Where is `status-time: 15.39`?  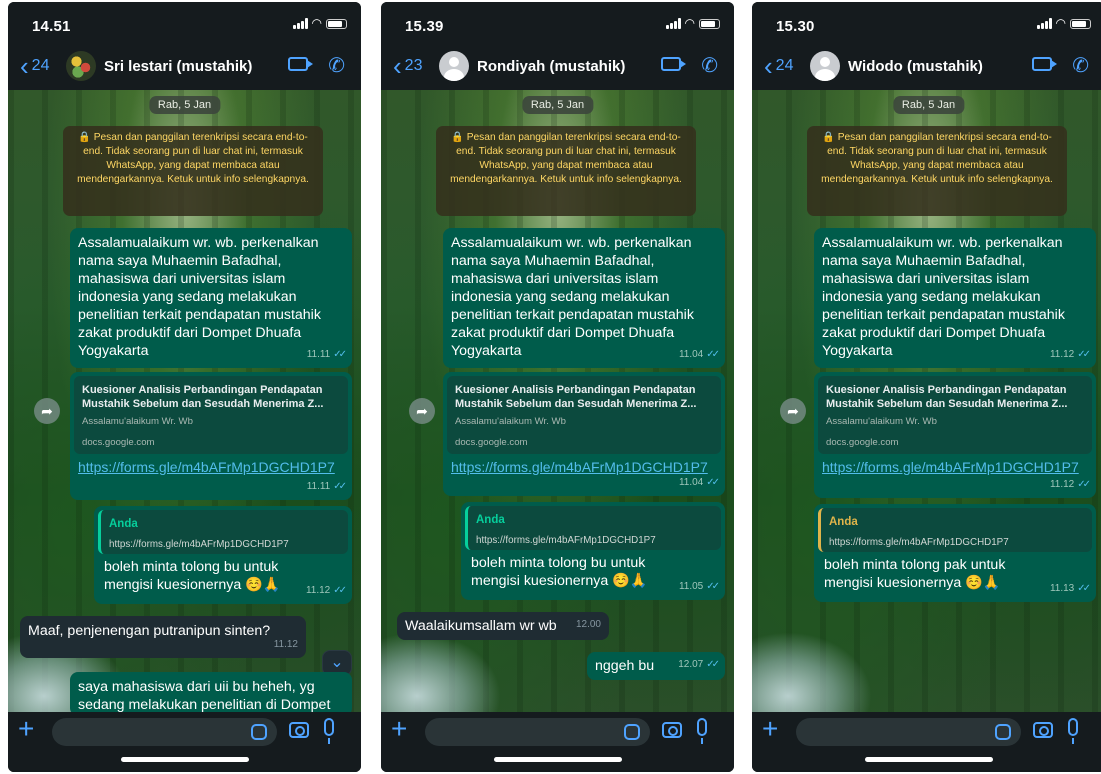 status-time: 15.39 is located at coordinates (424, 26).